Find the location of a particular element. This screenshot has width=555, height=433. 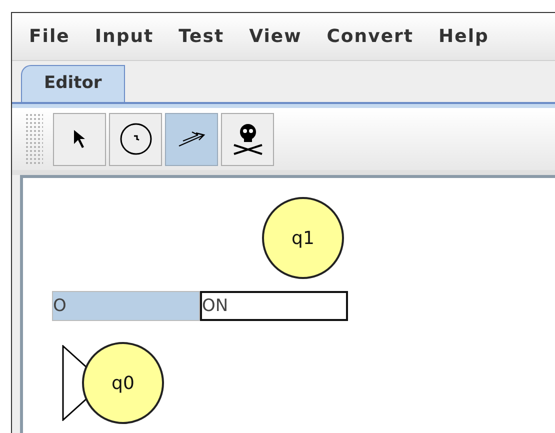

pointer-icon is located at coordinates (79, 139).